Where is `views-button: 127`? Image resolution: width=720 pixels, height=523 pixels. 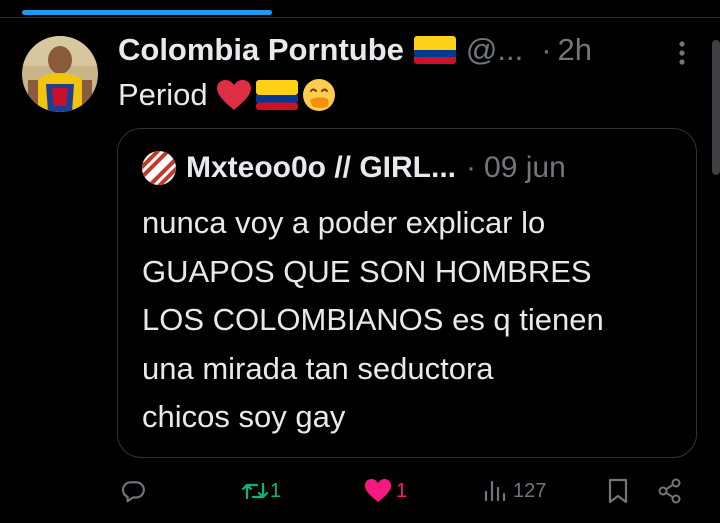
views-button: 127 is located at coordinates (514, 491).